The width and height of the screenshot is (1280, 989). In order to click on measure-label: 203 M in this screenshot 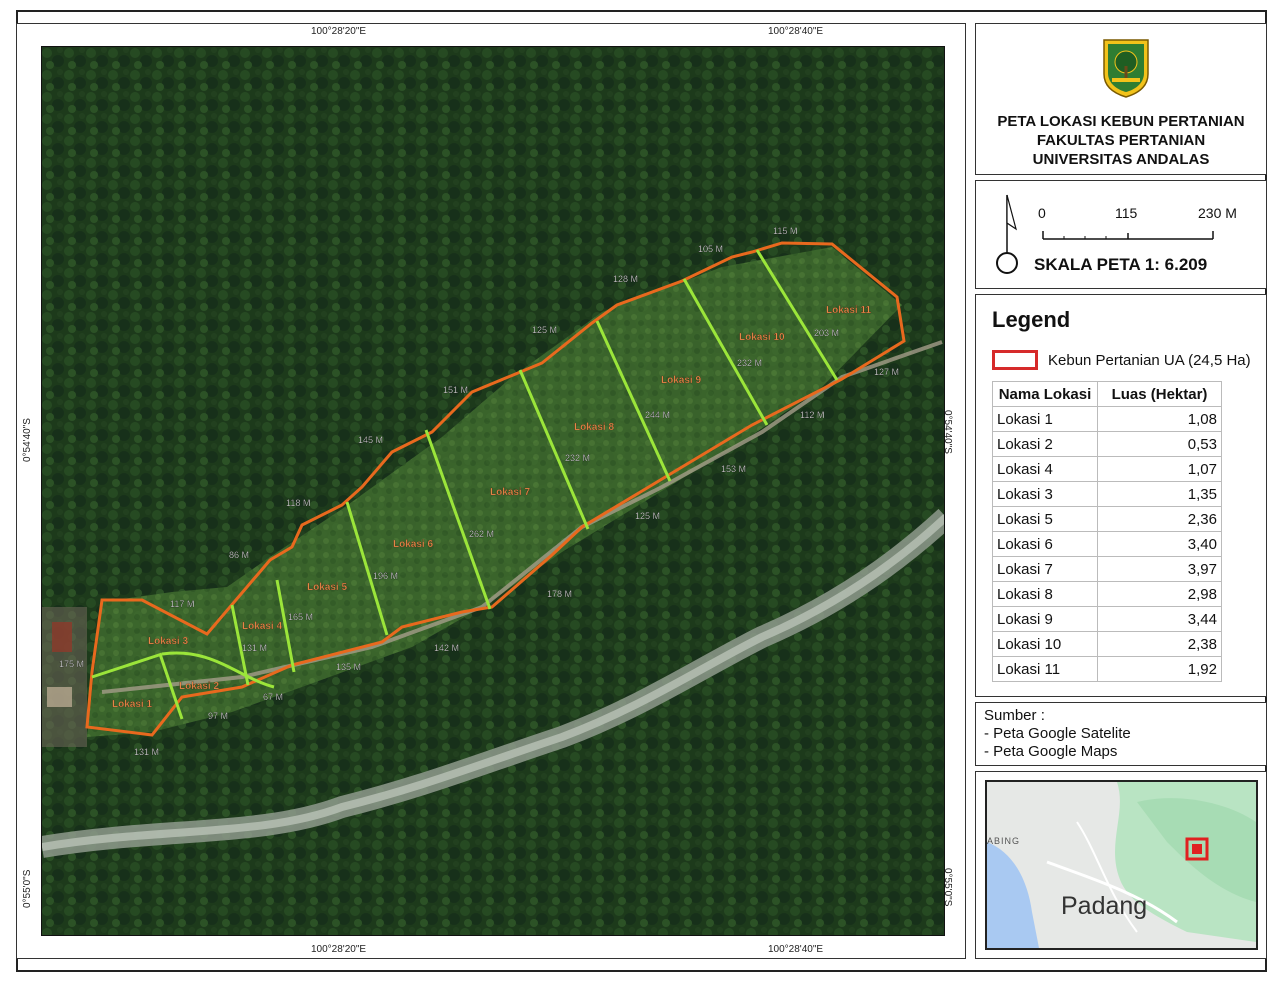, I will do `click(826, 333)`.